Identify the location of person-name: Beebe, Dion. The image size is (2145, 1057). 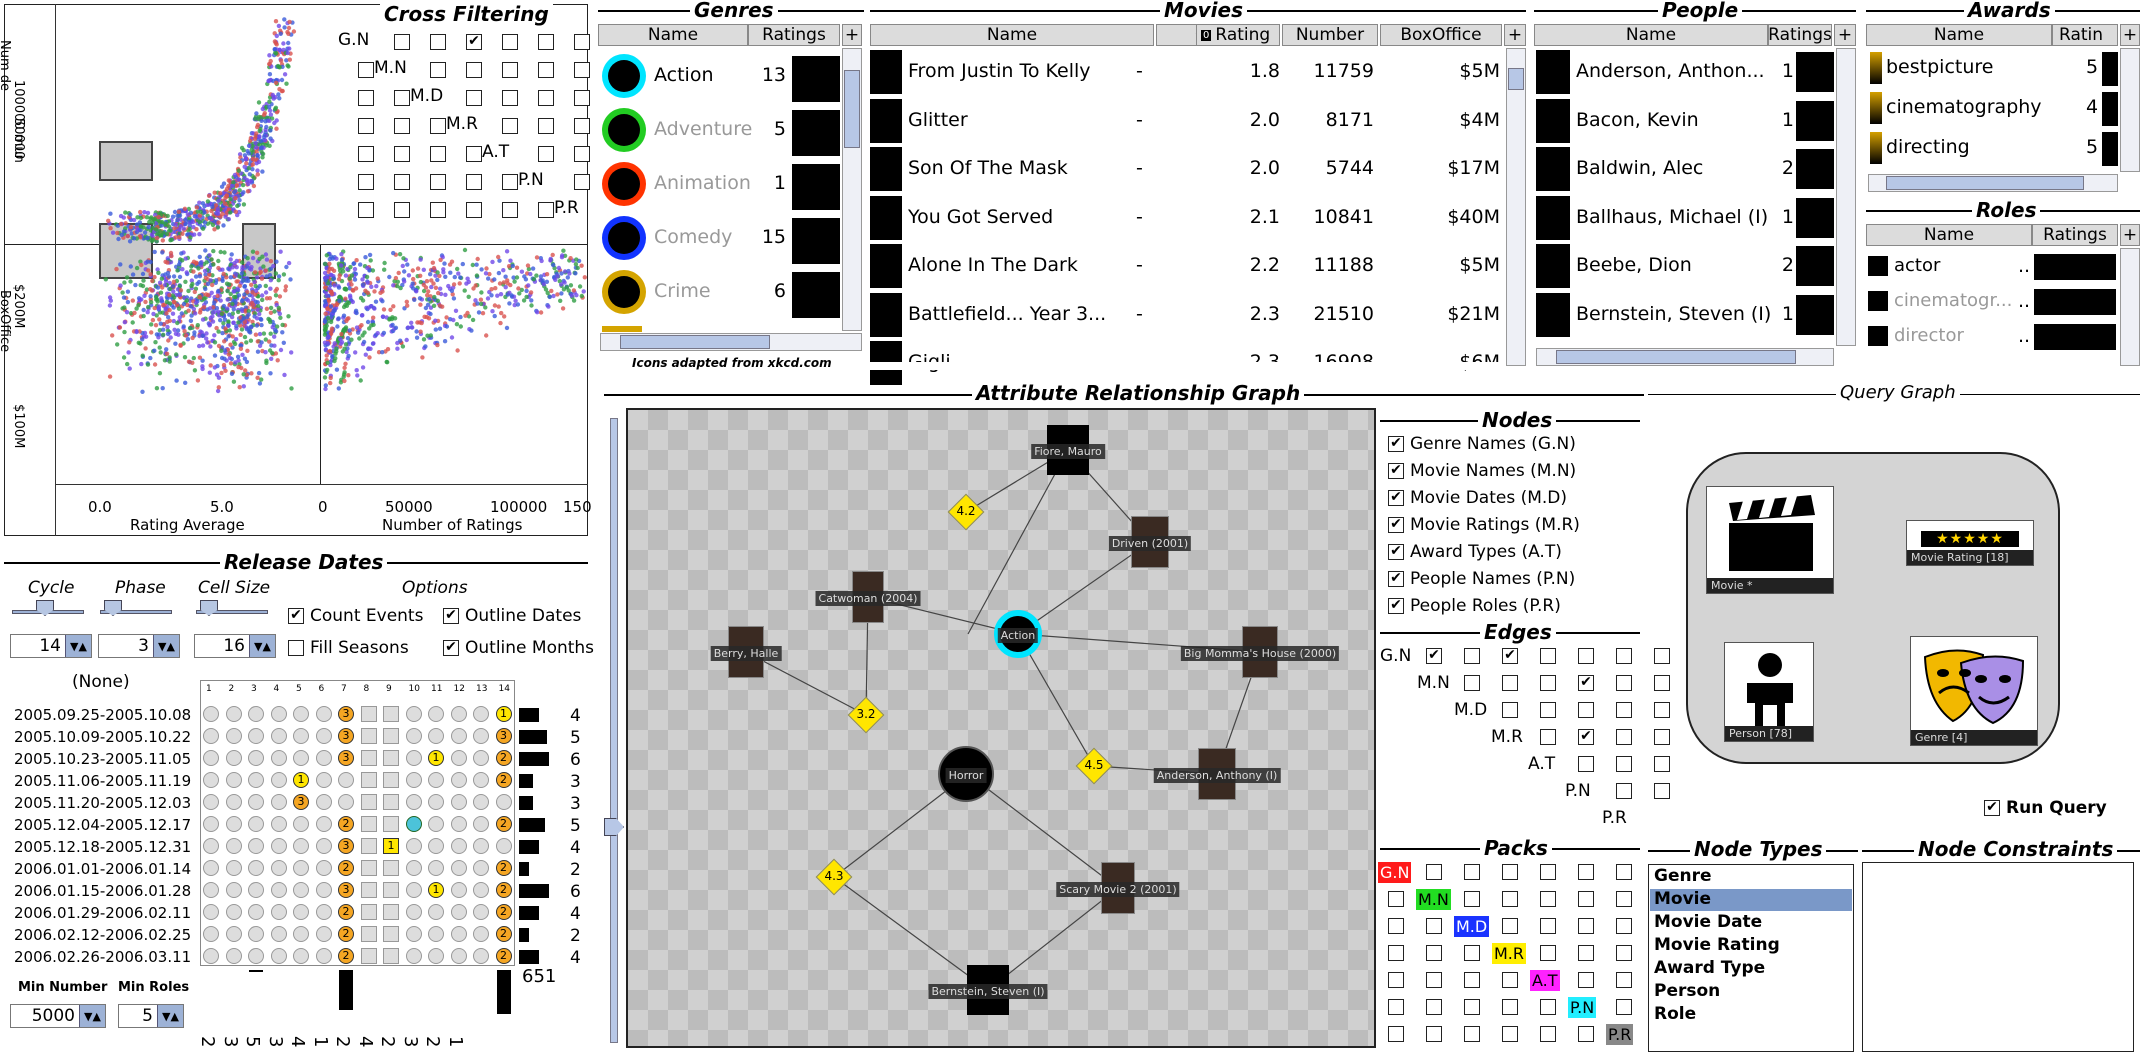
(1634, 265).